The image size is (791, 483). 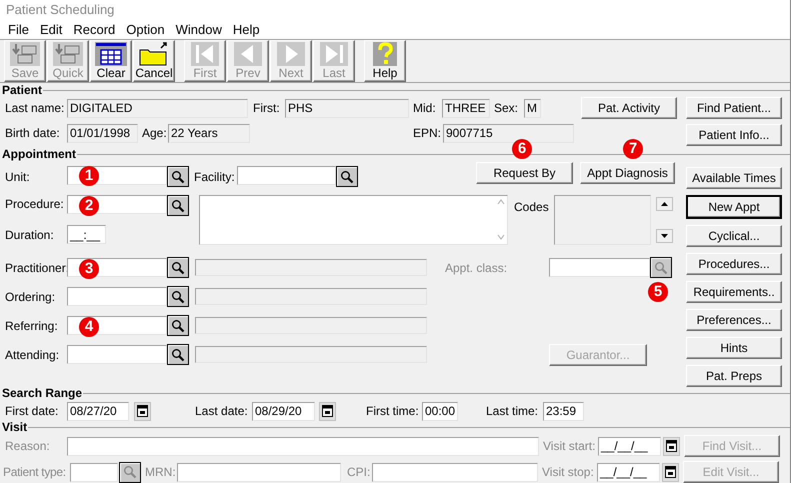 What do you see at coordinates (359, 472) in the screenshot?
I see `field-label: CPI:` at bounding box center [359, 472].